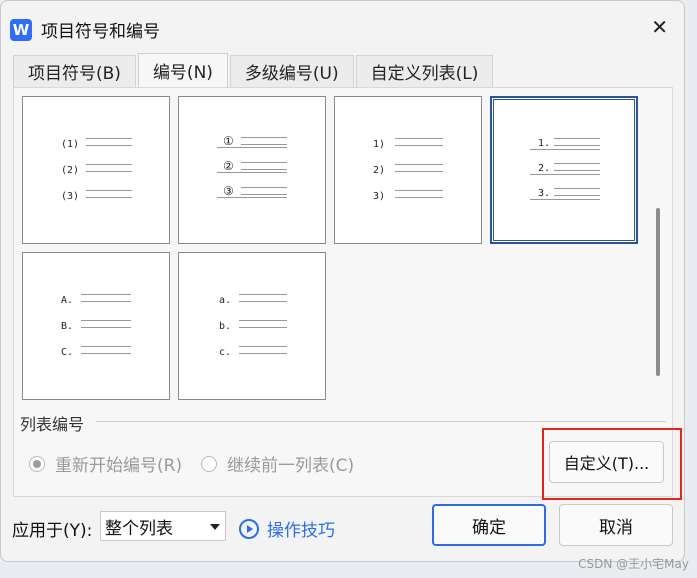 Image resolution: width=697 pixels, height=578 pixels. Describe the element at coordinates (381, 421) in the screenshot. I see `section-divider` at that location.